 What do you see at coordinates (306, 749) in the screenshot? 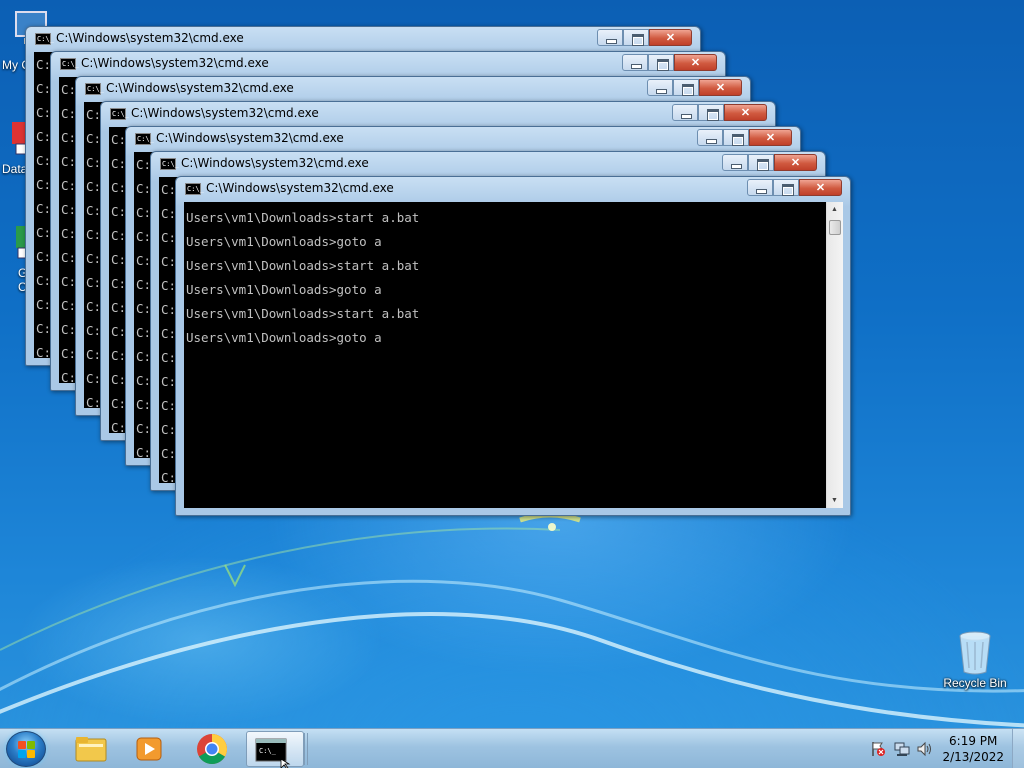
I see `taskbar-stack-edge` at bounding box center [306, 749].